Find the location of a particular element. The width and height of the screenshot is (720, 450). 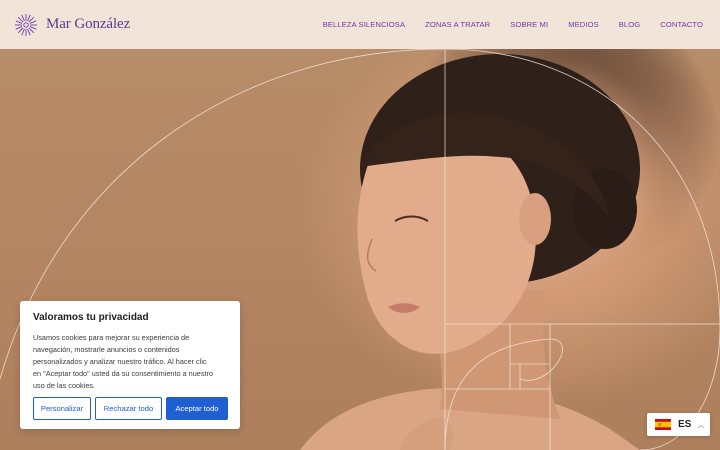

language-code: ES is located at coordinates (685, 424).